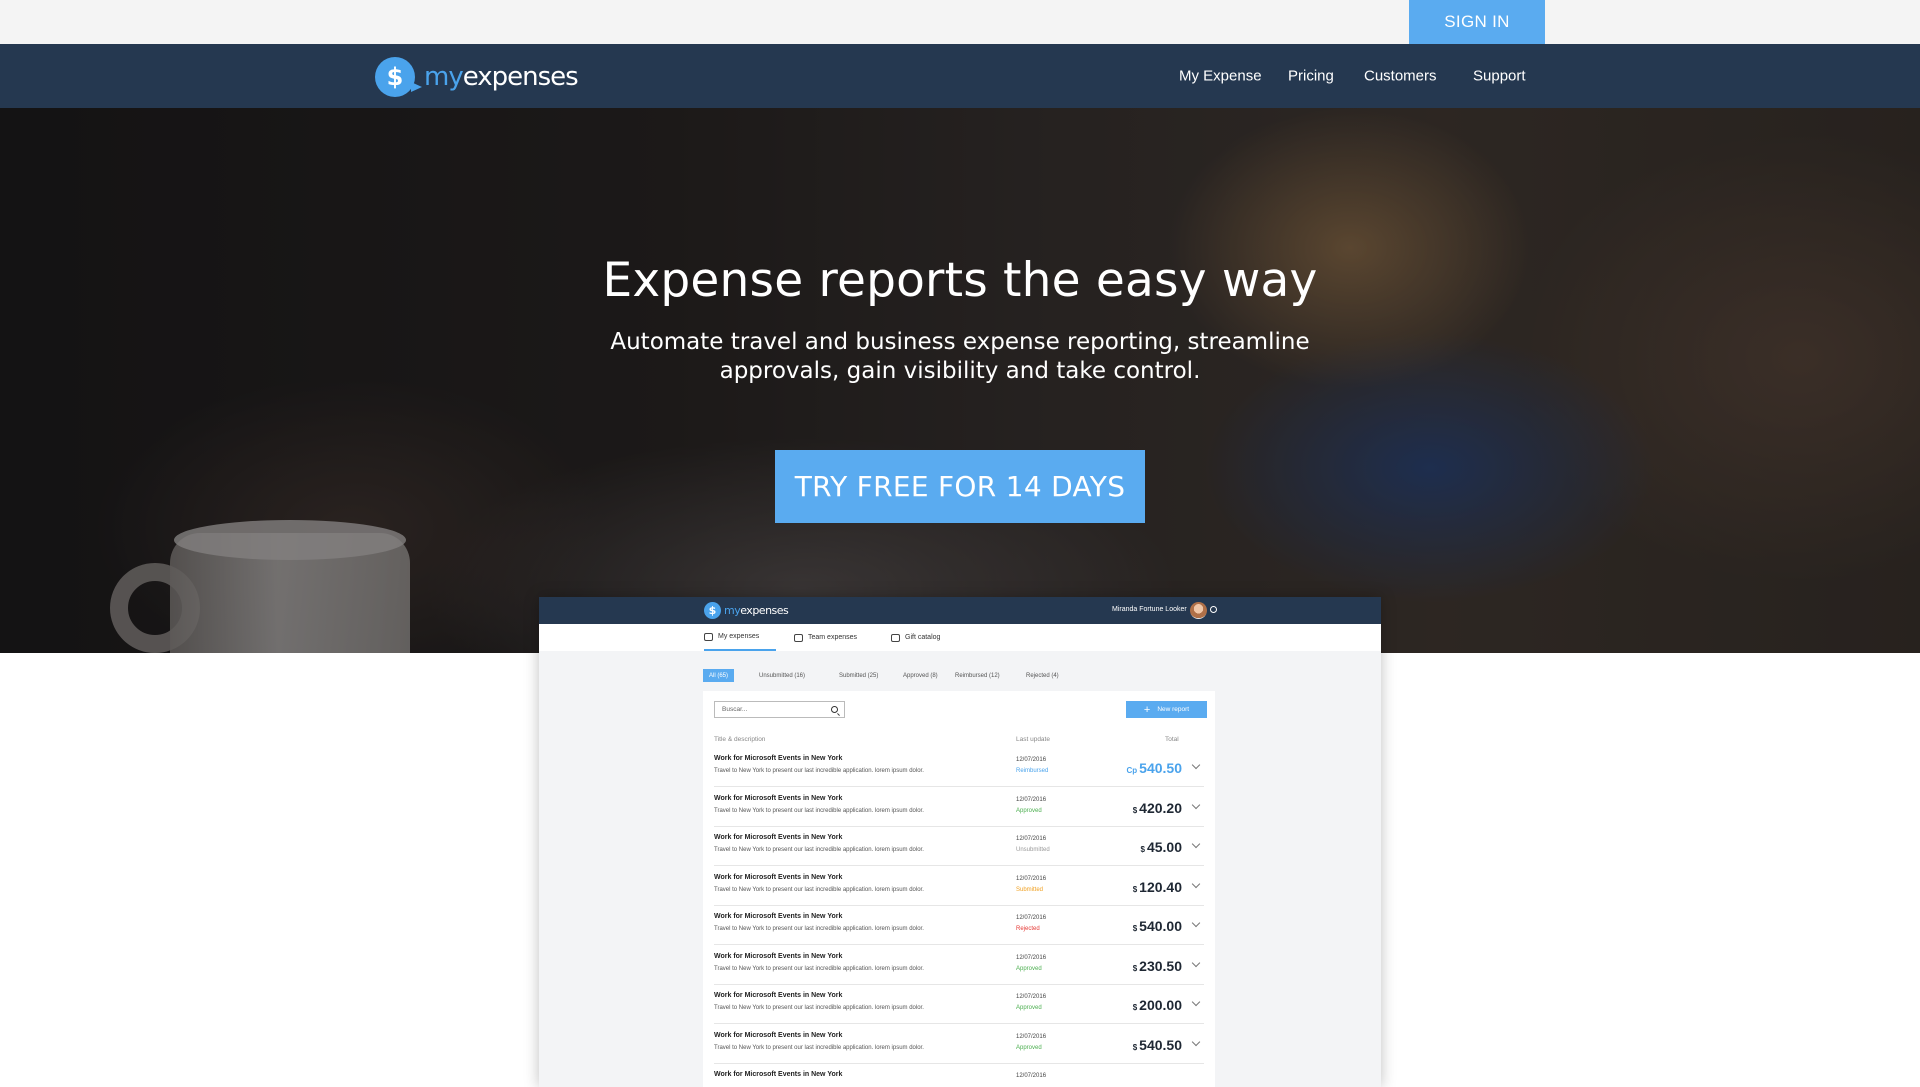 This screenshot has height=1087, width=1920. Describe the element at coordinates (782, 675) in the screenshot. I see `filter-unsubmitted: Unsubmitted (16)` at that location.